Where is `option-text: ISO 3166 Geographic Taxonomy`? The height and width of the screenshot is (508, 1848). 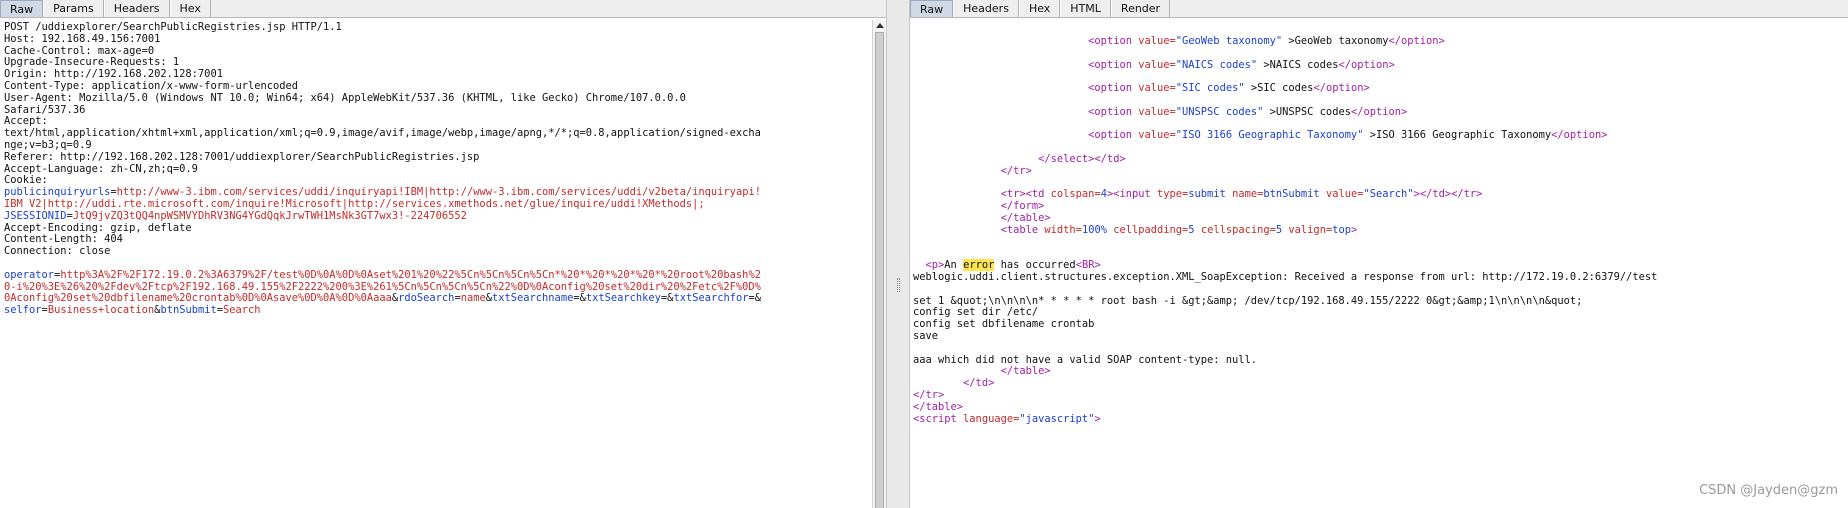 option-text: ISO 3166 Geographic Taxonomy is located at coordinates (1463, 135).